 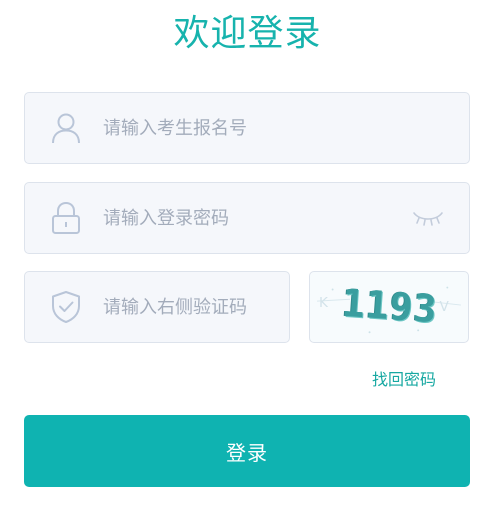 What do you see at coordinates (66, 307) in the screenshot?
I see `shield-check-icon` at bounding box center [66, 307].